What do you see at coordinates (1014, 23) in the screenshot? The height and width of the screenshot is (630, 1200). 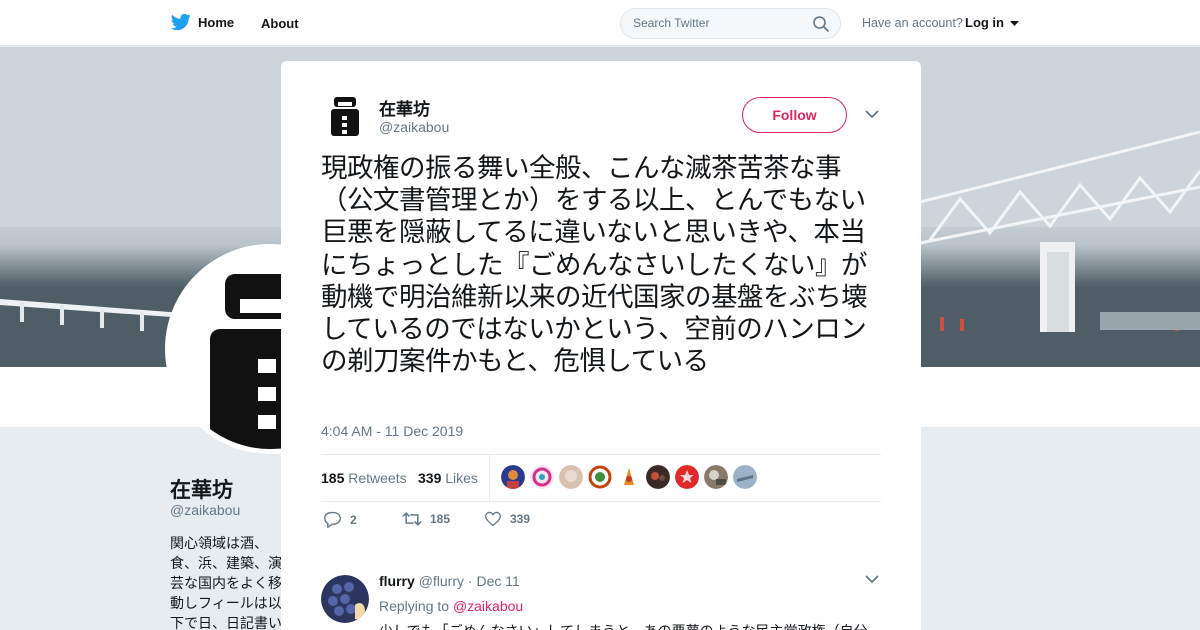 I see `caret-down-icon` at bounding box center [1014, 23].